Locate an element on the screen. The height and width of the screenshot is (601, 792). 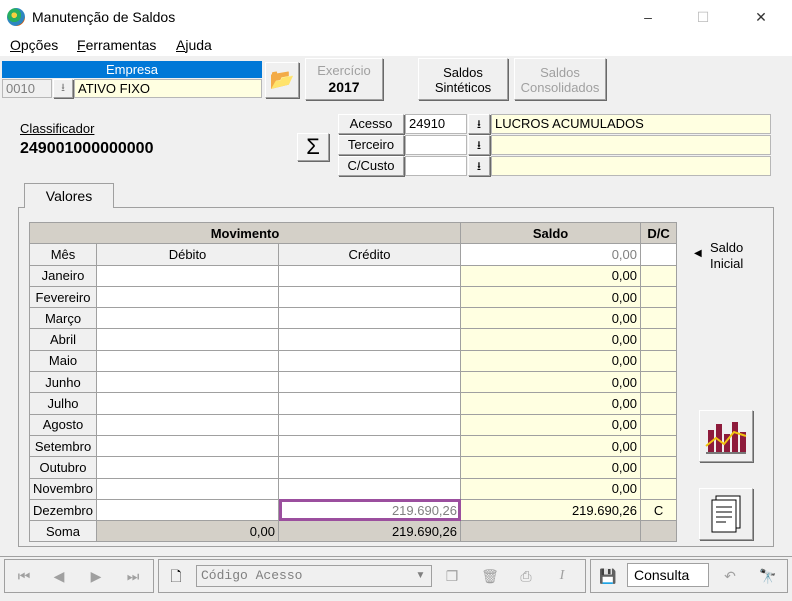
exercicio-panel: Exercício 2017 is located at coordinates (344, 79).